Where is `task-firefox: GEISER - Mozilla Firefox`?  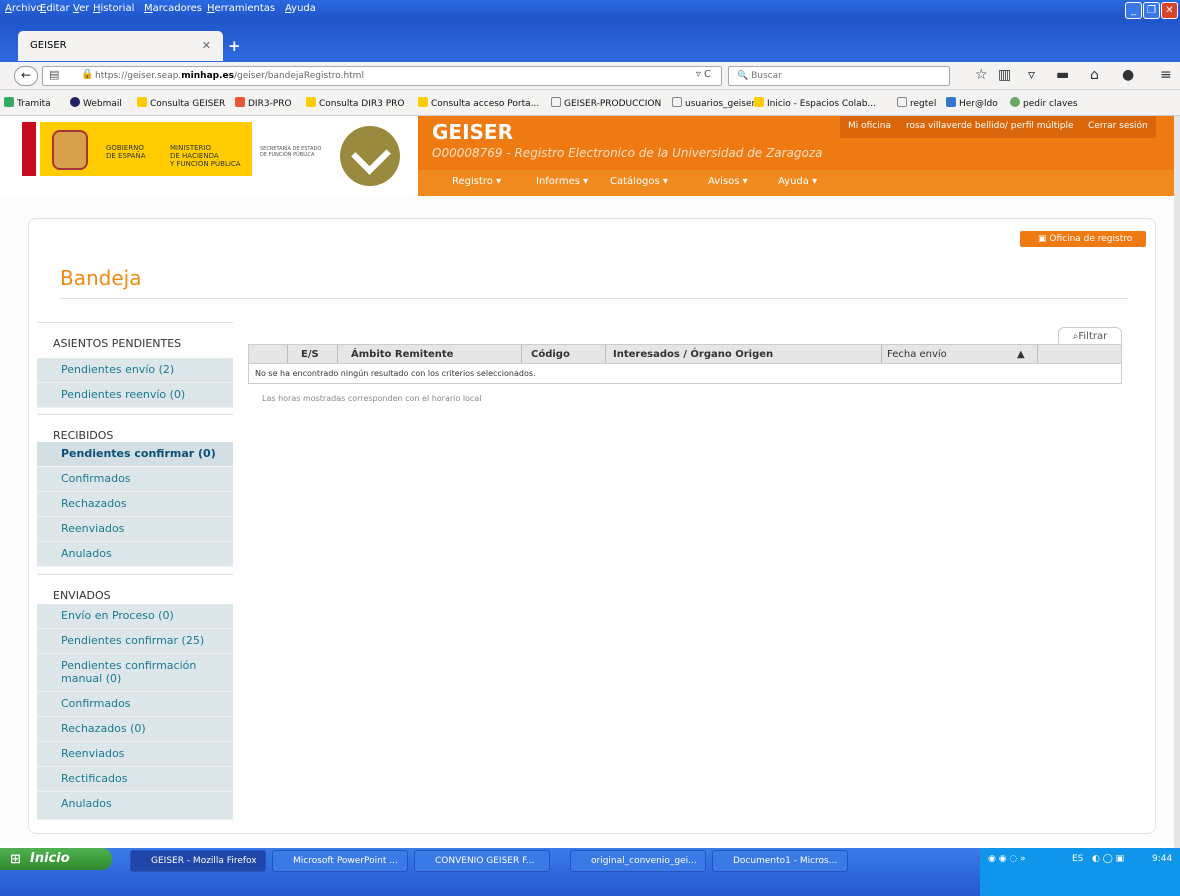
task-firefox: GEISER - Mozilla Firefox is located at coordinates (198, 861).